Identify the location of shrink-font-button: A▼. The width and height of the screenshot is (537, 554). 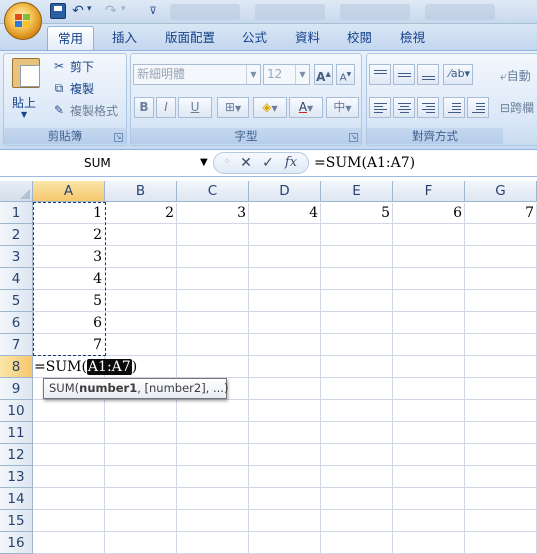
(345, 74).